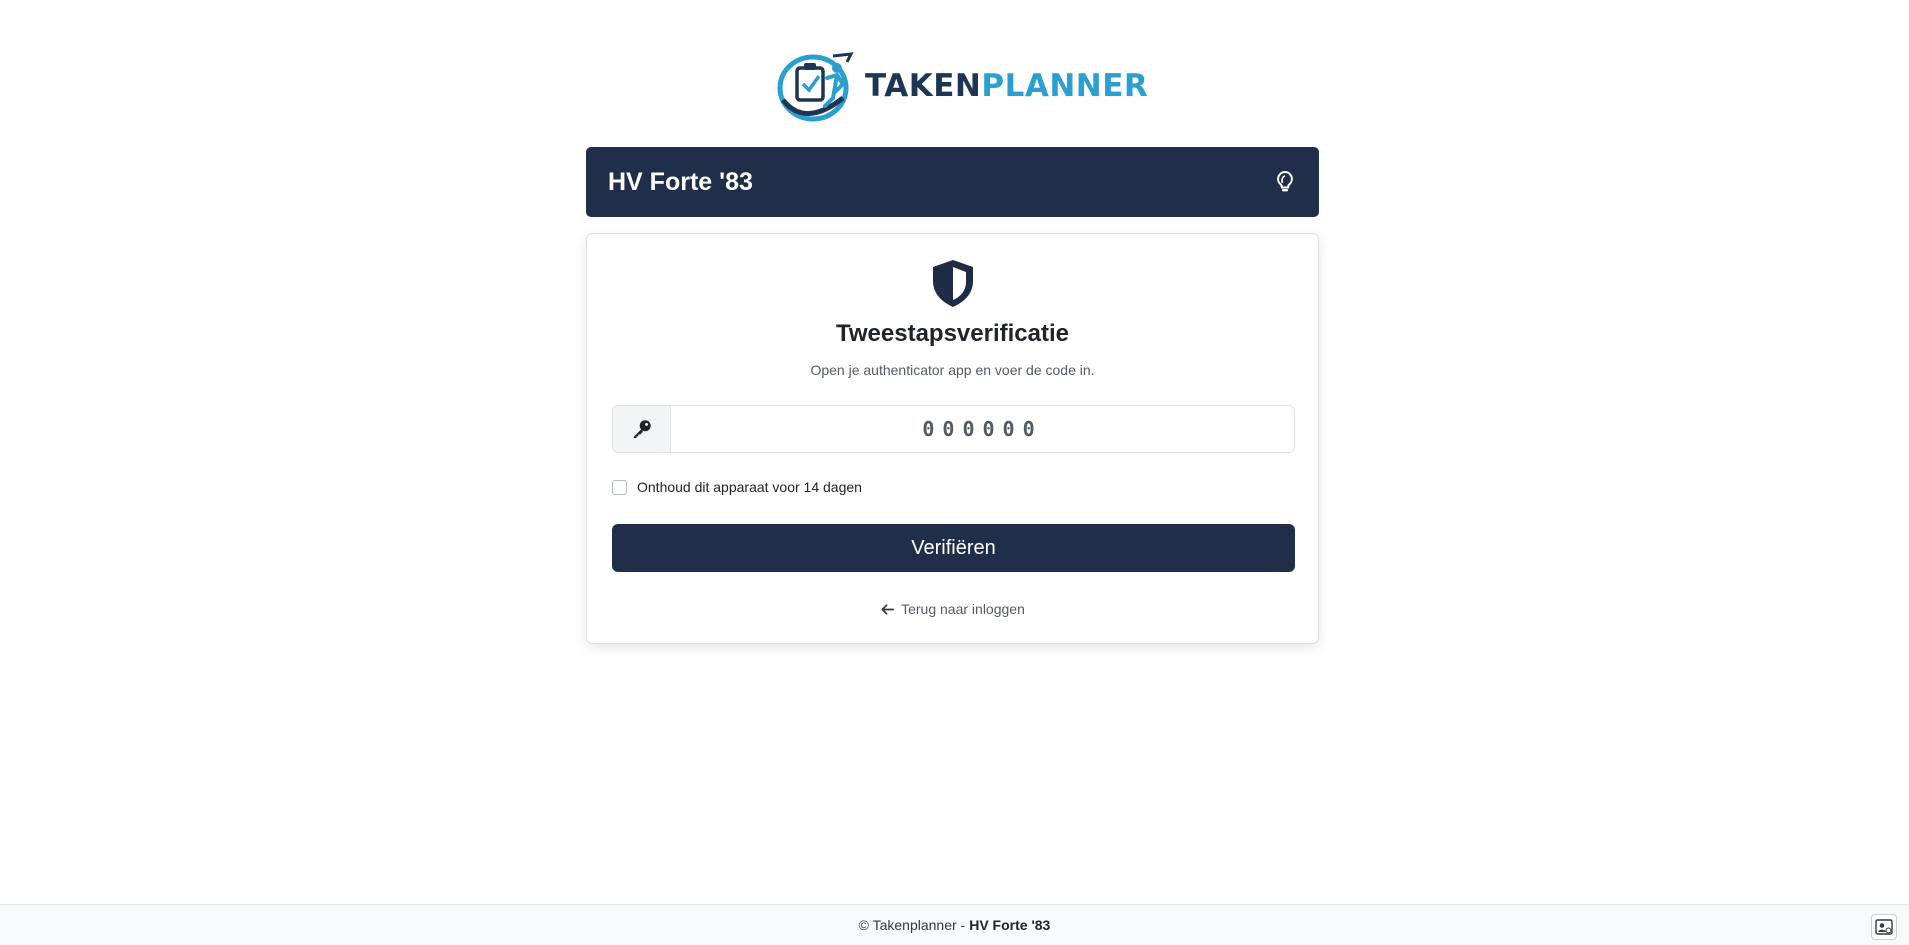  I want to click on lightbulb-icon, so click(1285, 182).